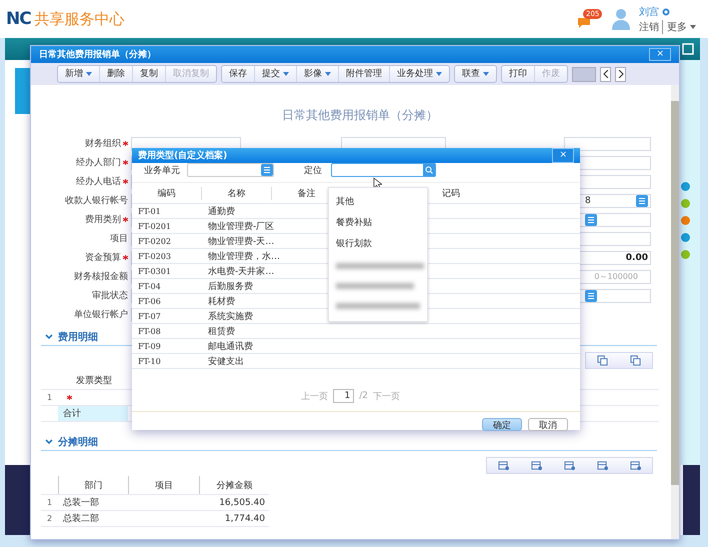 The height and width of the screenshot is (547, 708). I want to click on scrollbar, so click(675, 312).